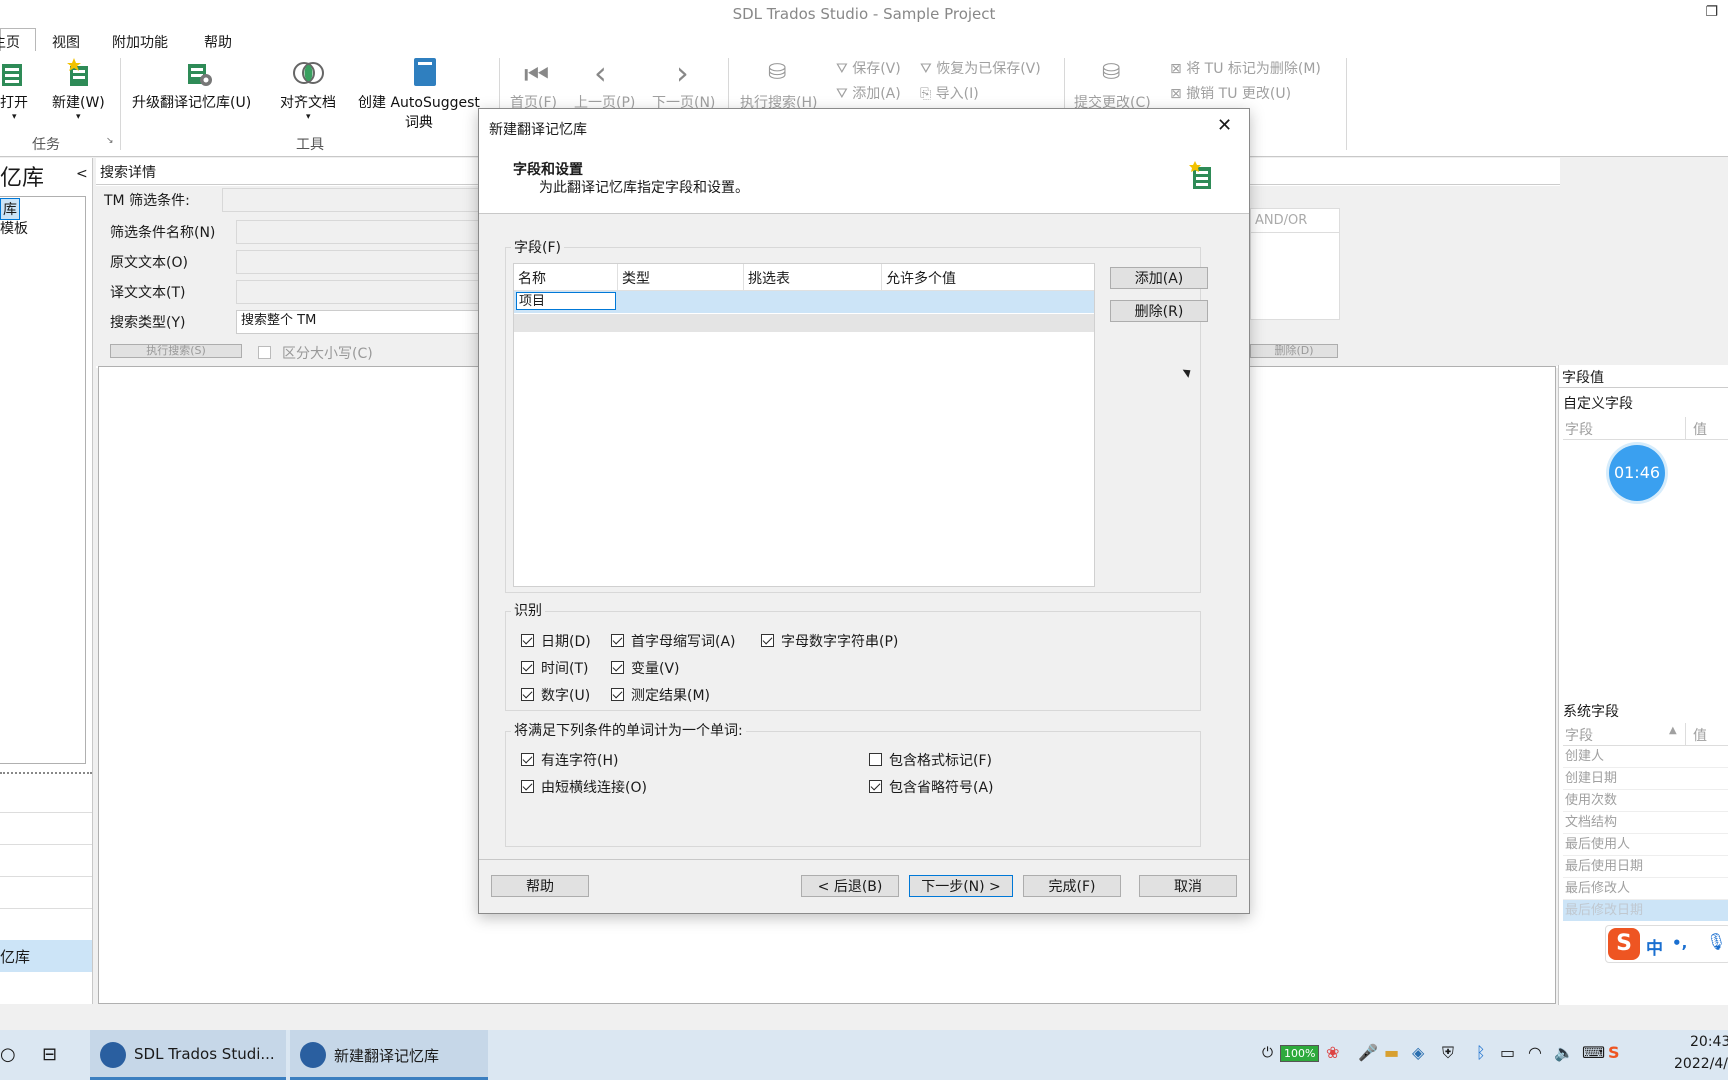 This screenshot has height=1080, width=1728. What do you see at coordinates (176, 351) in the screenshot?
I see `execute-search-action: 执行搜索(S)` at bounding box center [176, 351].